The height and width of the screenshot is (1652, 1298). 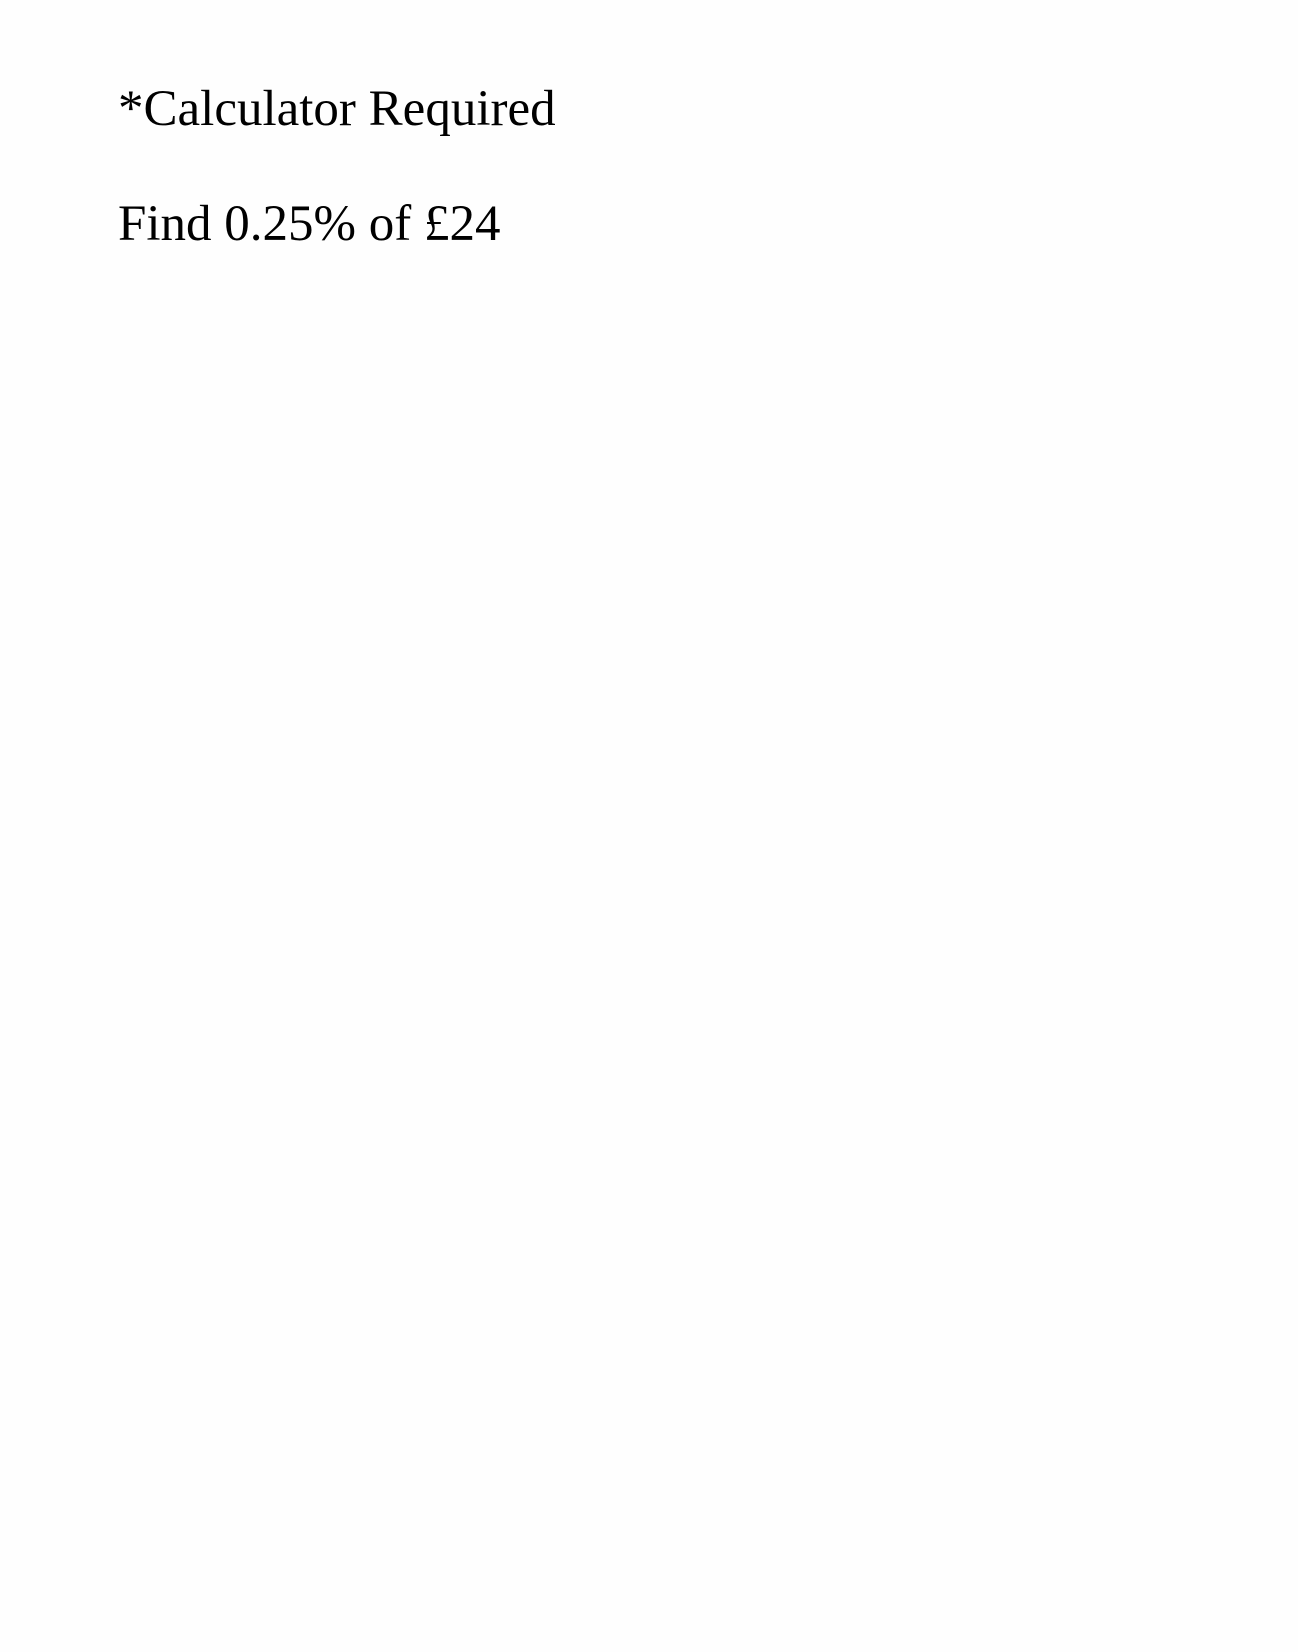 I want to click on question-text: Find 0.25% of £24, so click(x=309, y=224).